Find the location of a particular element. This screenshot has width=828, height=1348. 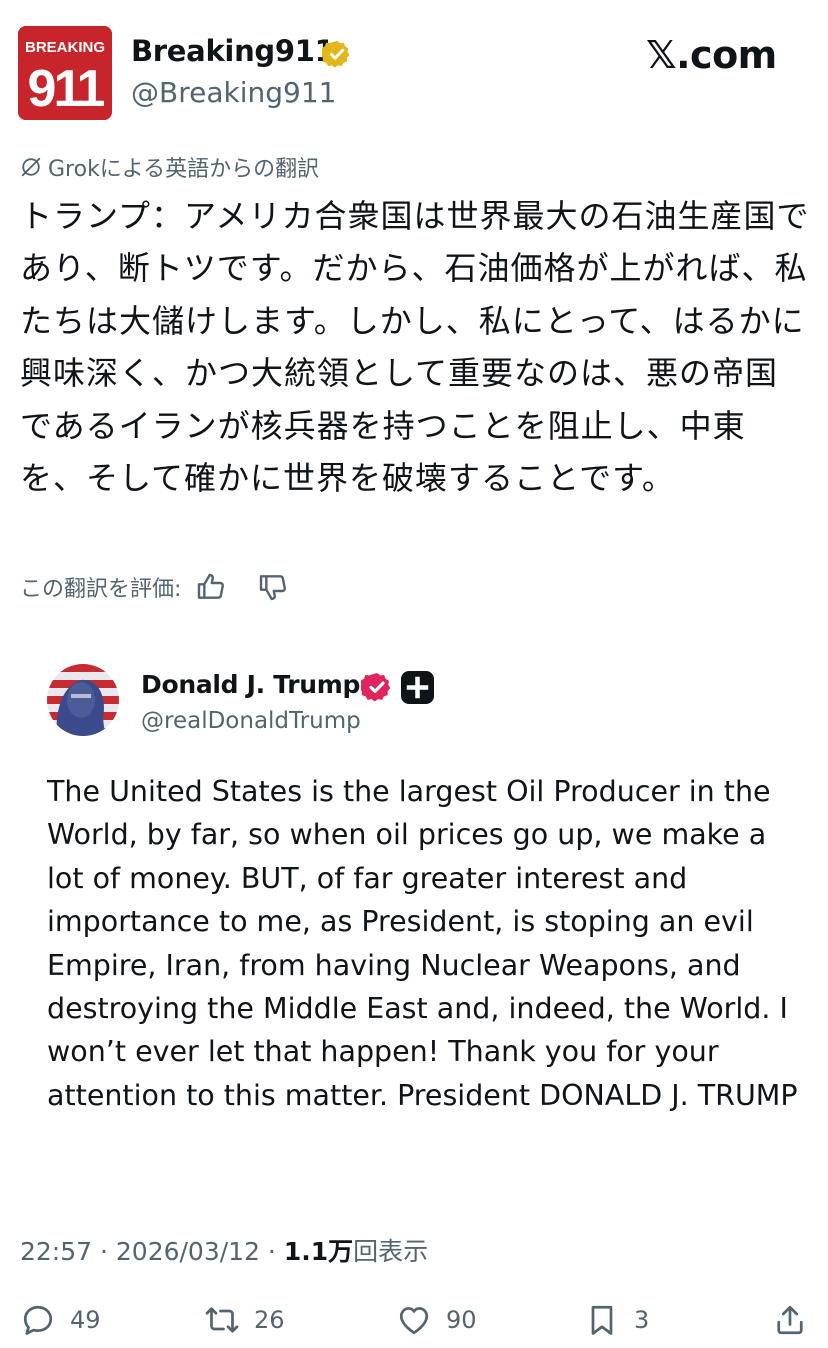

author-avatar: BREAKING 911 is located at coordinates (65, 73).